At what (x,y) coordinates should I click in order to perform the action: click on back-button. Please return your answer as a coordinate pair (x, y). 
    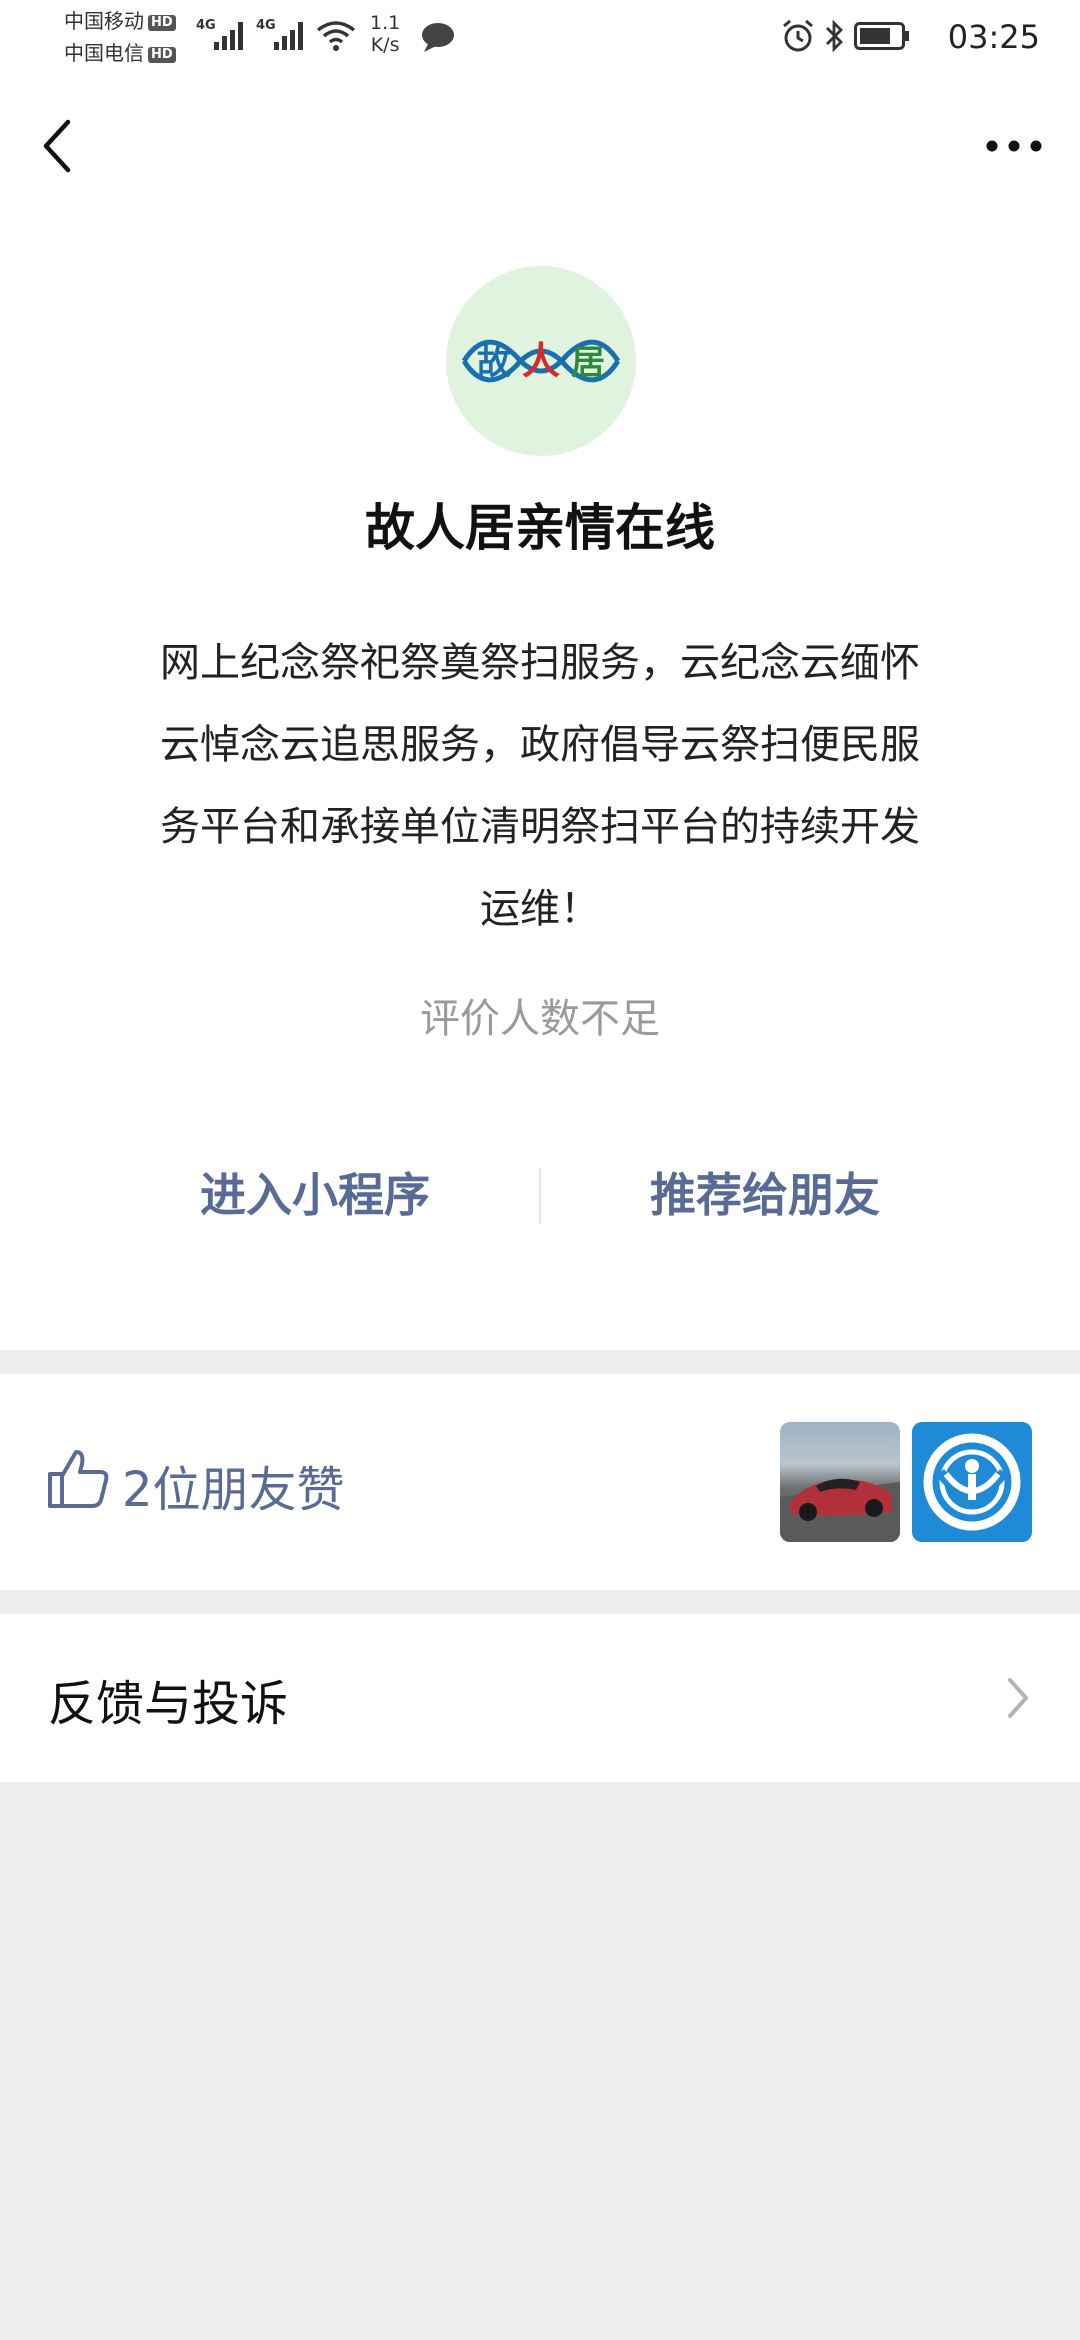
    Looking at the image, I should click on (60, 146).